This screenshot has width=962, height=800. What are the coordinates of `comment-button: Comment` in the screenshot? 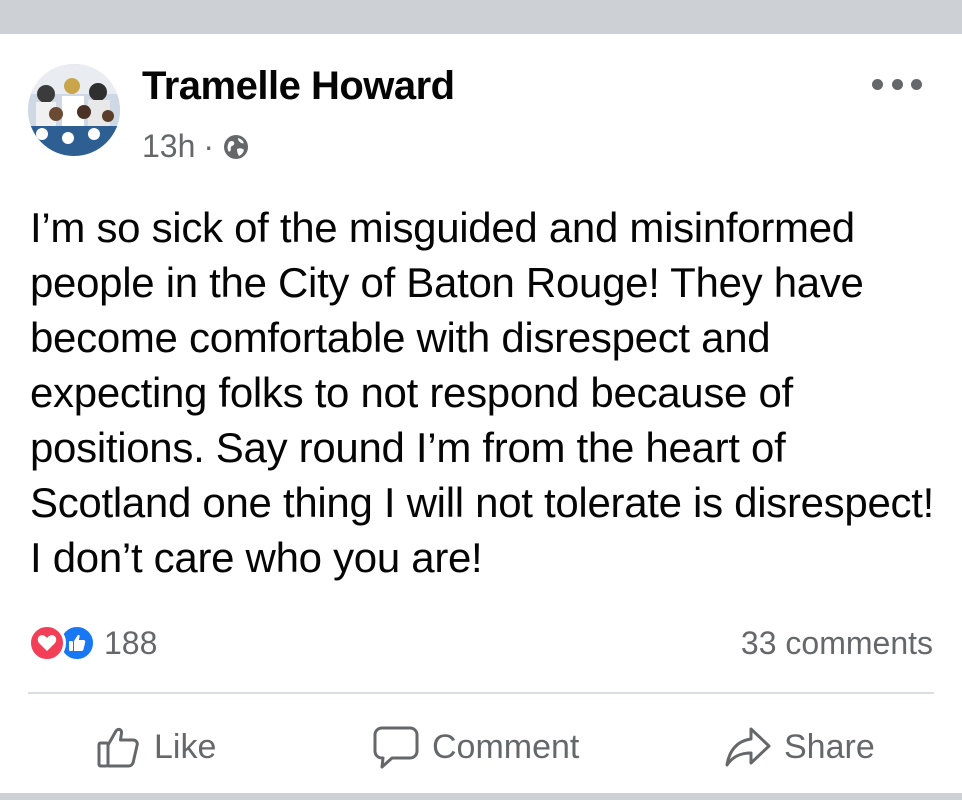 It's located at (475, 747).